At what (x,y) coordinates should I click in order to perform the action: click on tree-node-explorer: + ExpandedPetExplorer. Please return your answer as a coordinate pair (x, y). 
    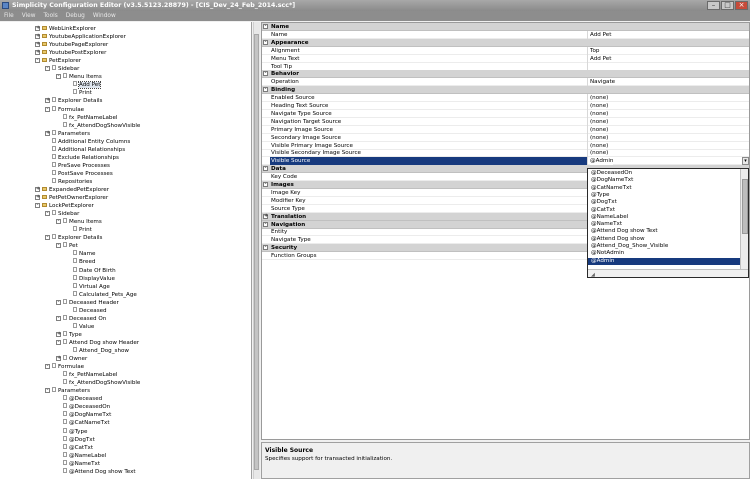
    Looking at the image, I should click on (72, 190).